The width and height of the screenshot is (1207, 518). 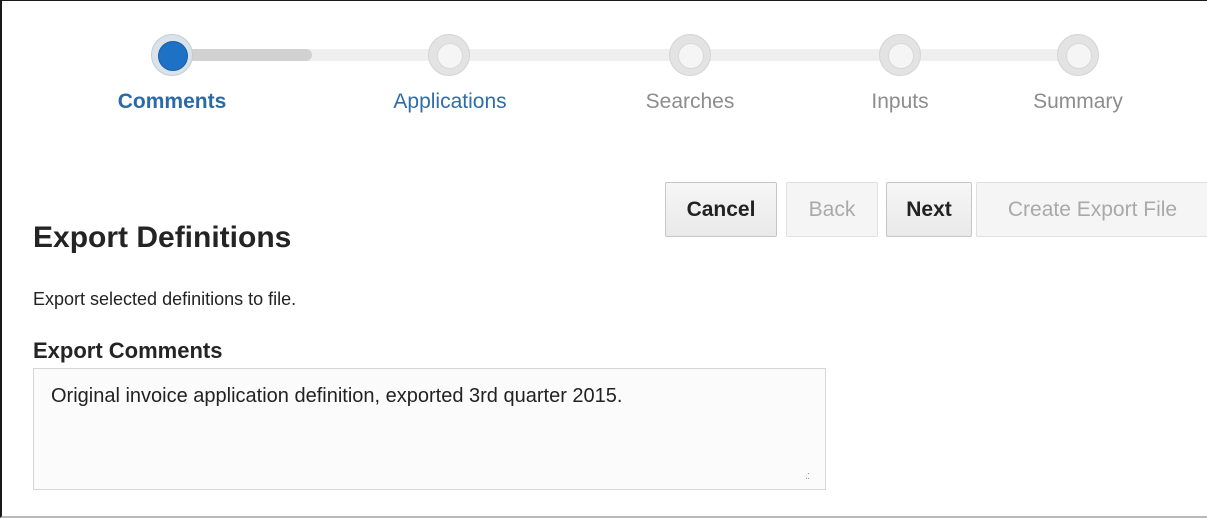 I want to click on step-applications-stop, so click(x=449, y=55).